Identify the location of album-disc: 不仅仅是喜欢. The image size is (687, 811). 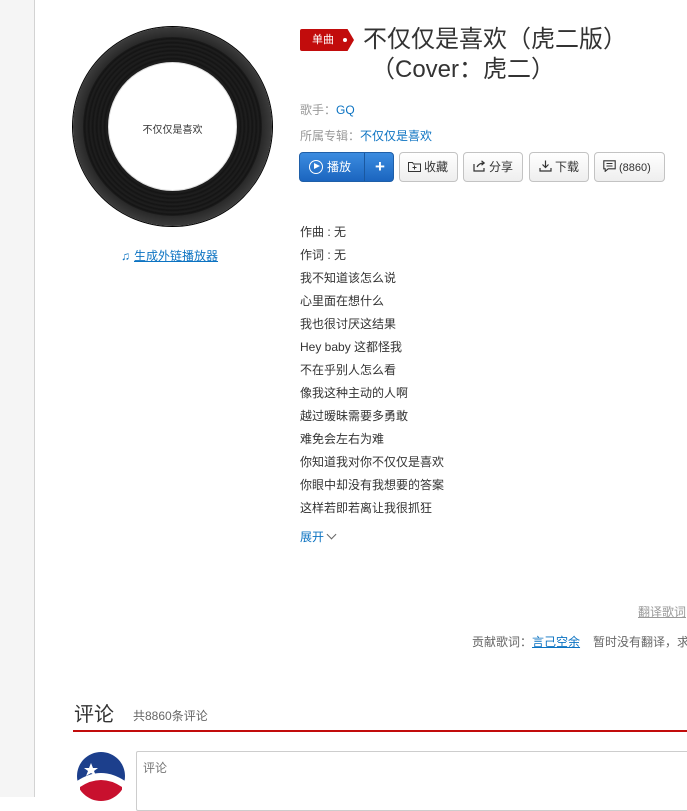
(172, 126).